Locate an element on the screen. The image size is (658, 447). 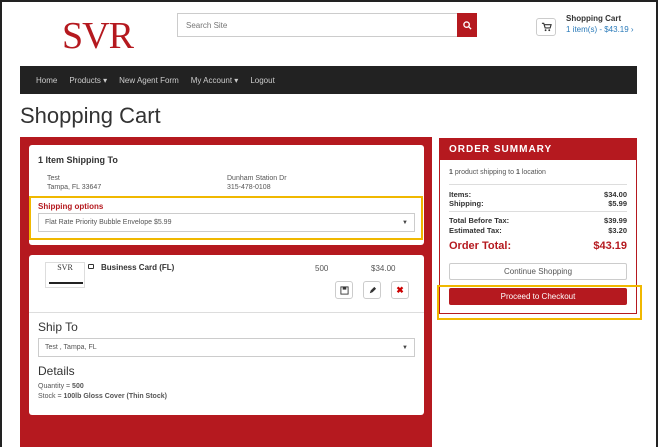
item-price: $34.00 is located at coordinates (383, 268).